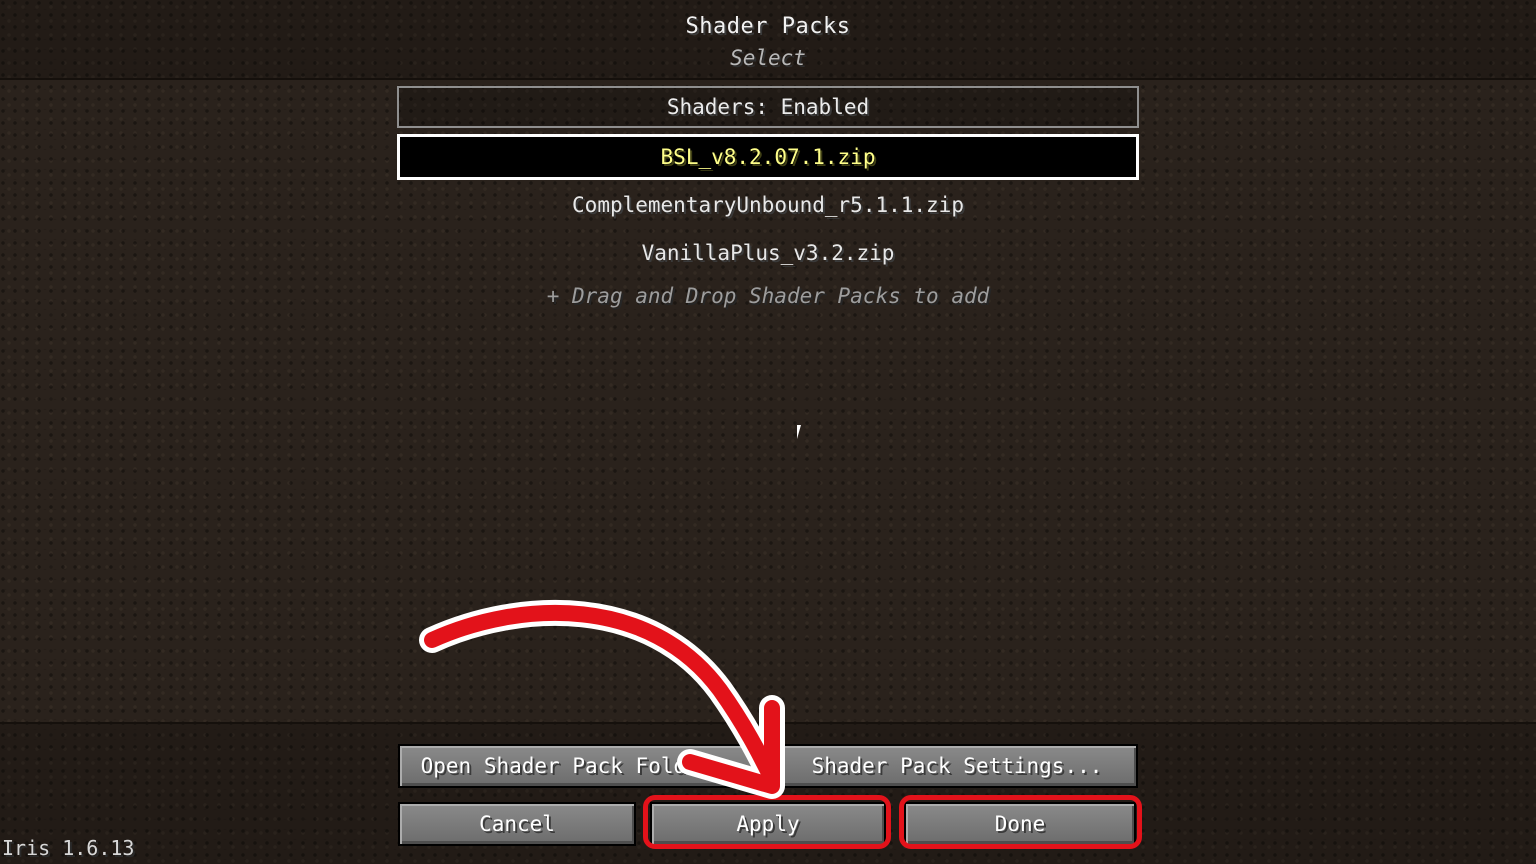 This screenshot has width=1536, height=864. I want to click on done-button: Done, so click(1020, 824).